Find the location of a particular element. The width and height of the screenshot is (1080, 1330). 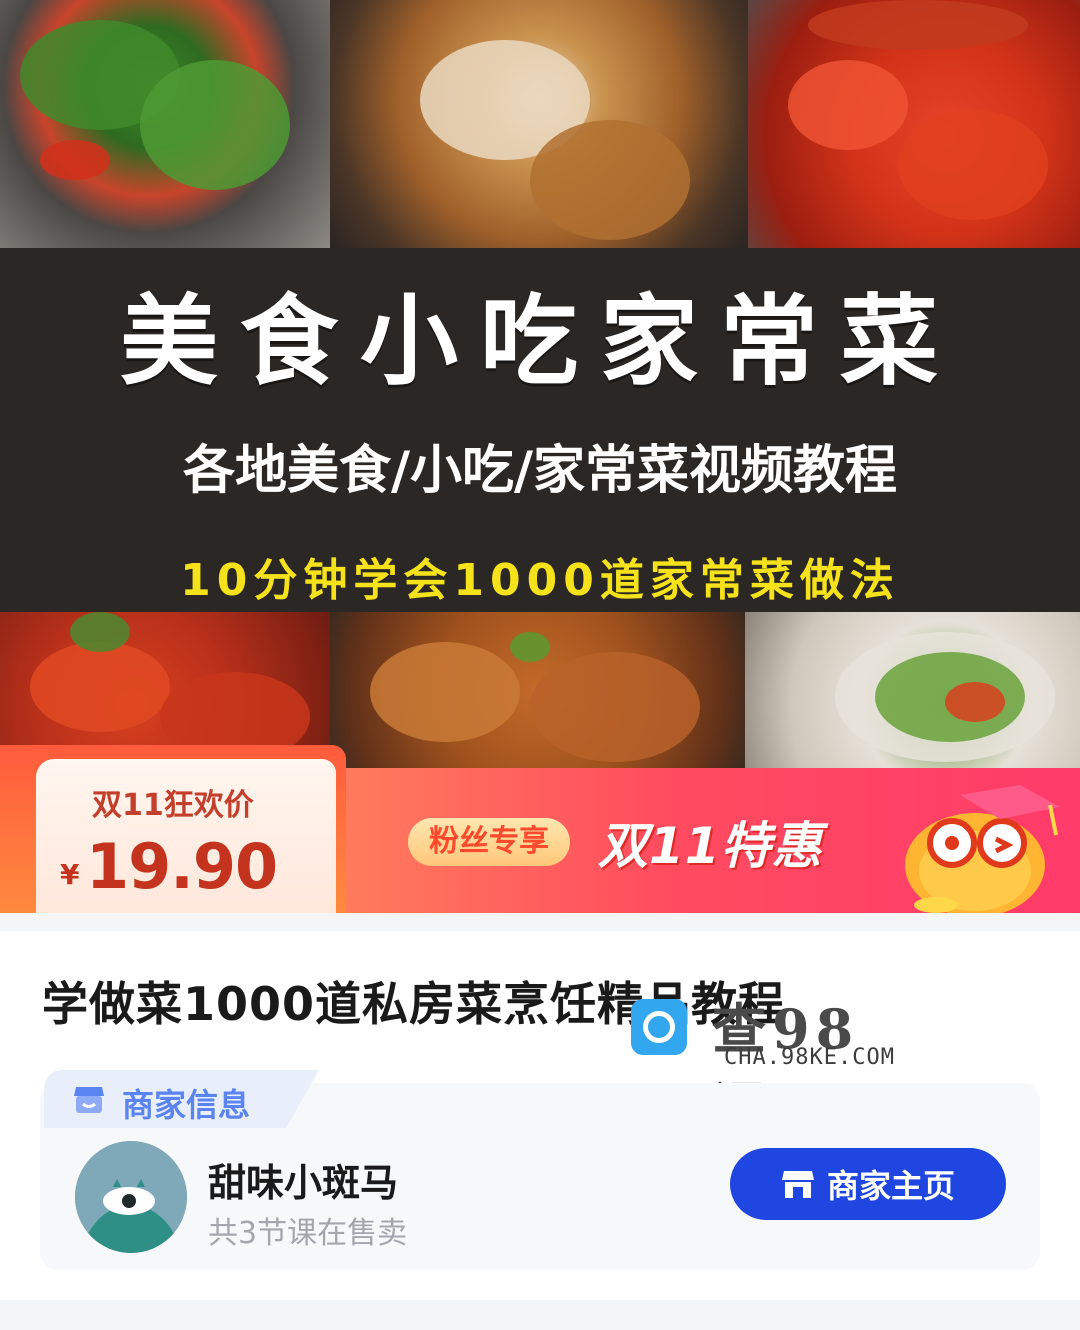

watermark-logo-icon is located at coordinates (659, 1027).